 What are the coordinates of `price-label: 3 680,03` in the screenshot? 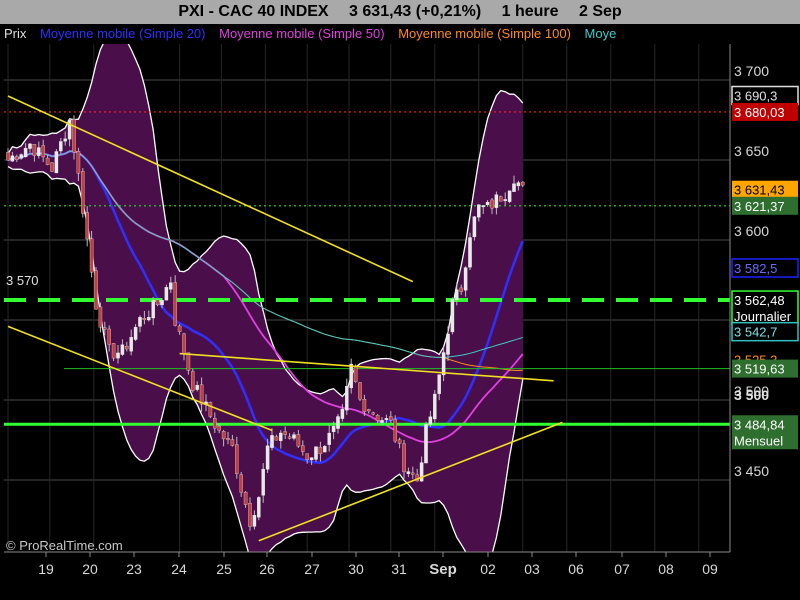 It's located at (759, 112).